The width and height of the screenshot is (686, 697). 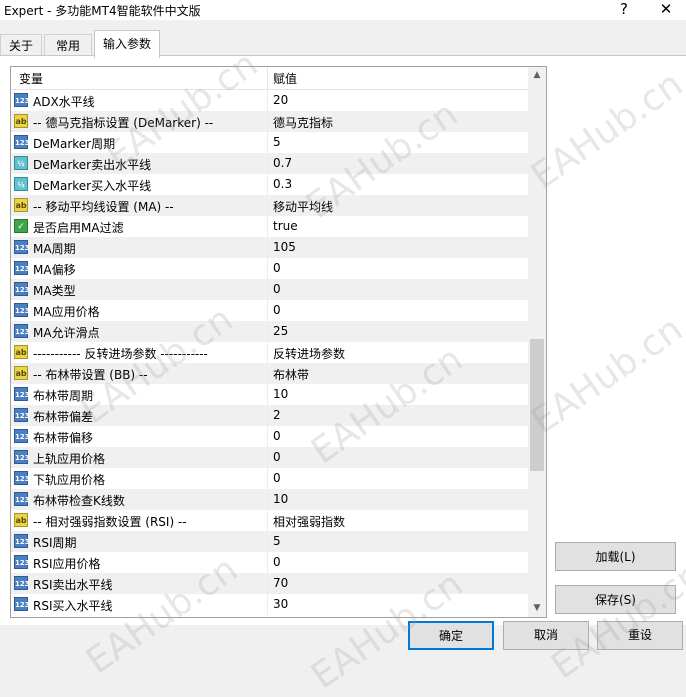 I want to click on parameter-name: RSI应用价格, so click(x=67, y=564).